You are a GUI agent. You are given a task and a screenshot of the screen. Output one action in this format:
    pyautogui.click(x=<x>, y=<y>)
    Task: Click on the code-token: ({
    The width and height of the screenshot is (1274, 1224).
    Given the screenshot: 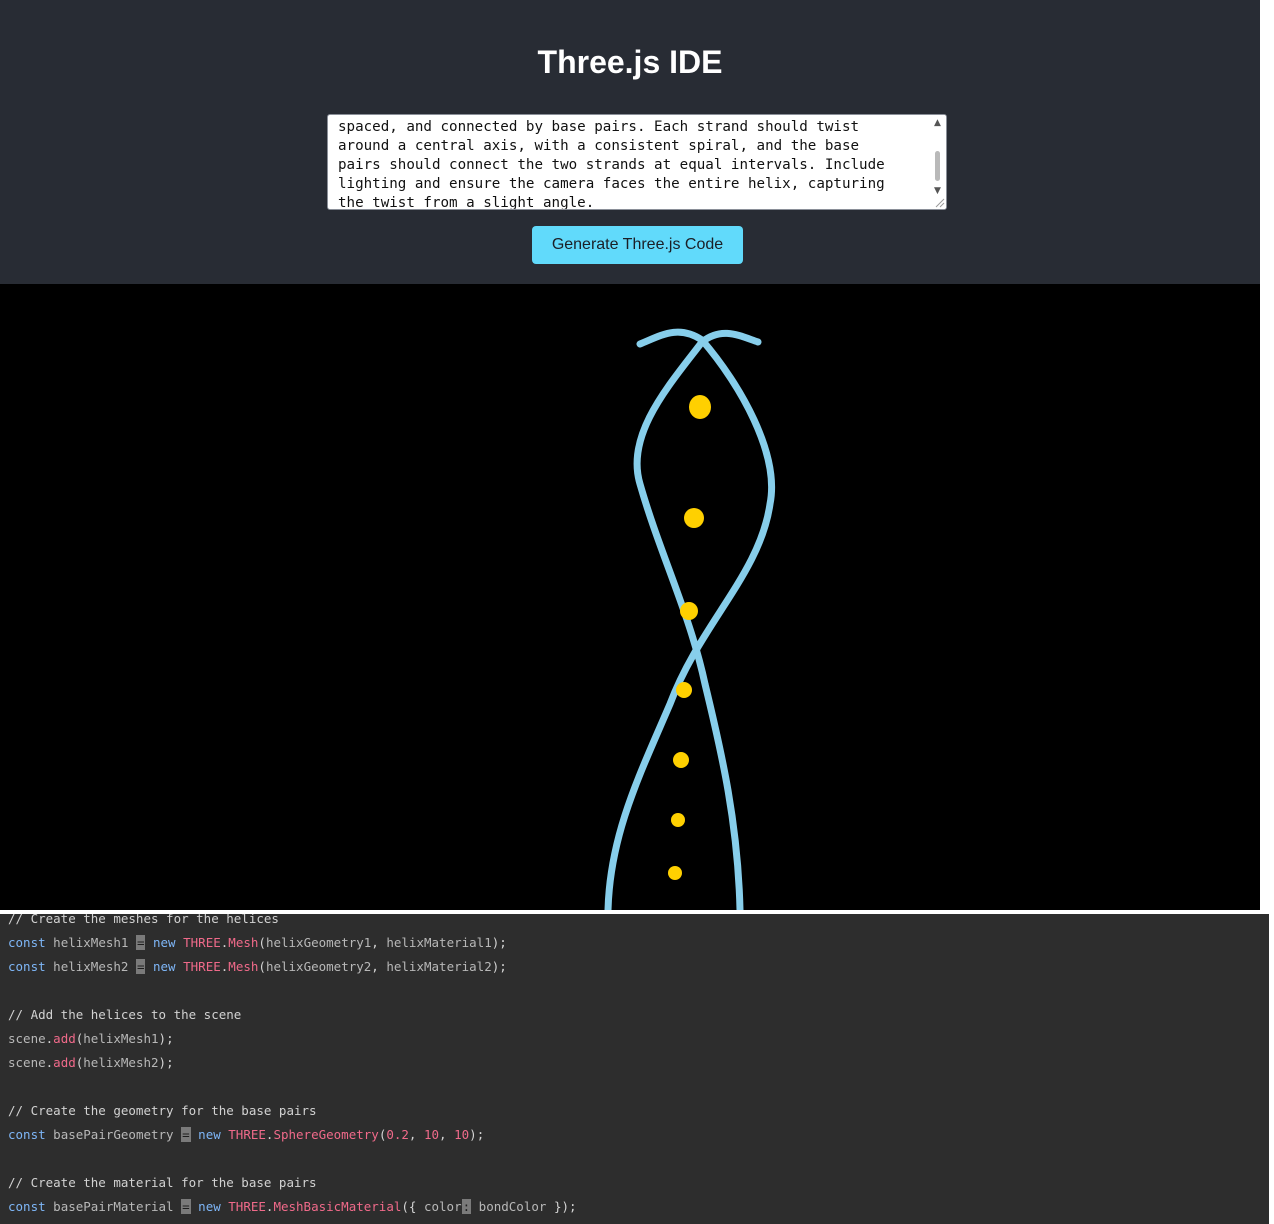 What is the action you would take?
    pyautogui.click(x=412, y=1206)
    